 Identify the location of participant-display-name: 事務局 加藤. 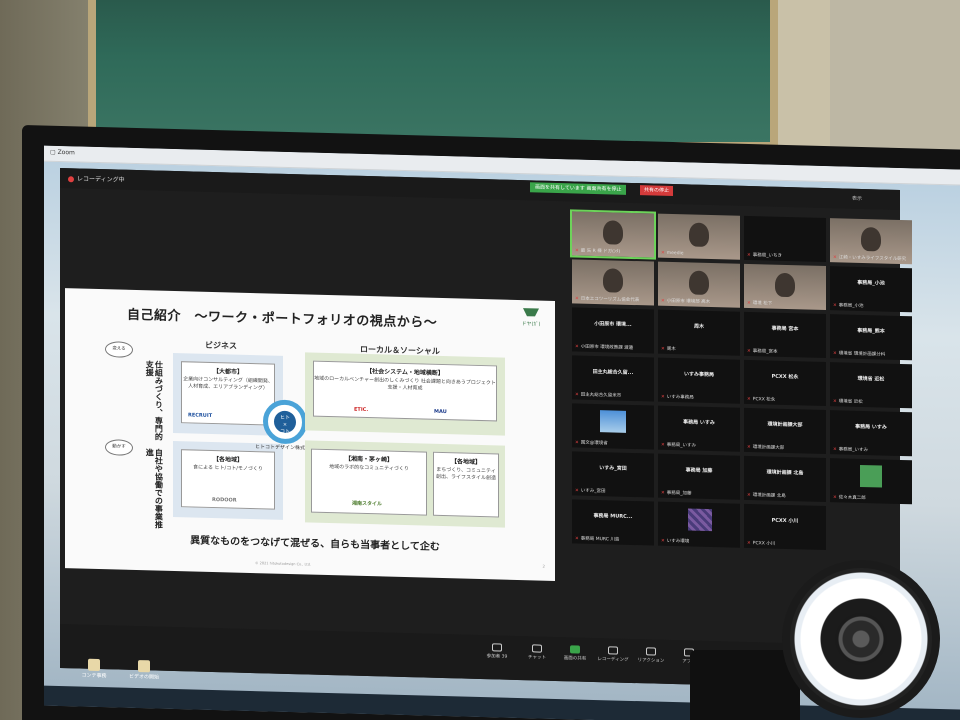
(699, 471).